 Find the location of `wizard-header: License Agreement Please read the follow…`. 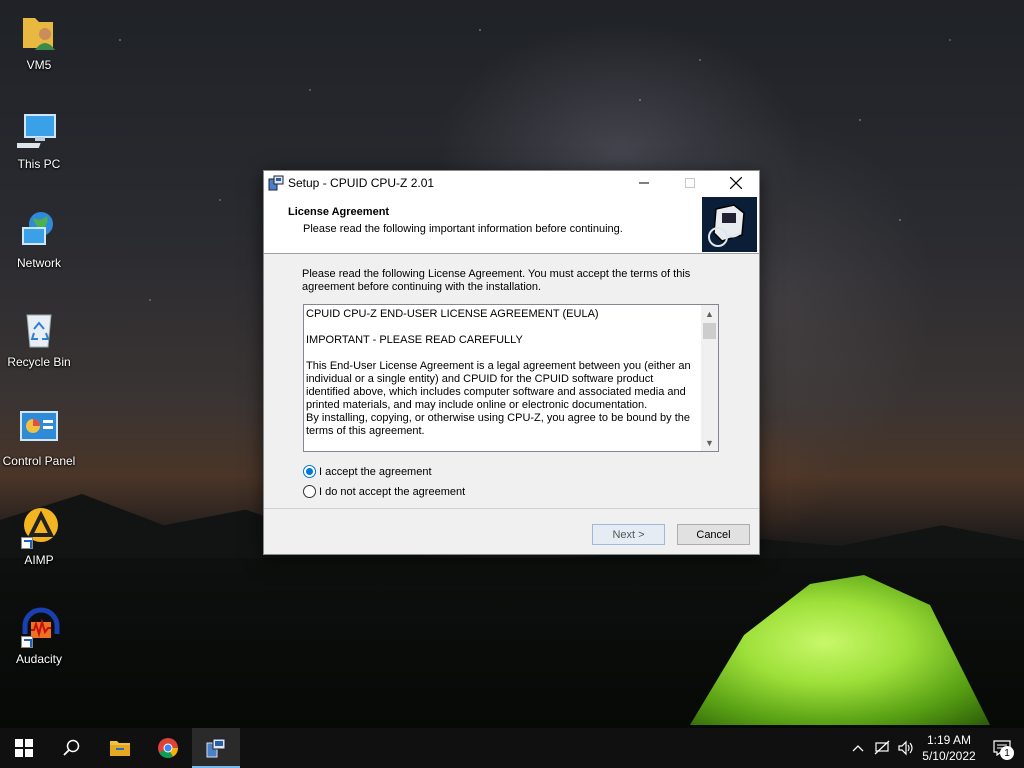

wizard-header: License Agreement Please read the follow… is located at coordinates (511, 224).